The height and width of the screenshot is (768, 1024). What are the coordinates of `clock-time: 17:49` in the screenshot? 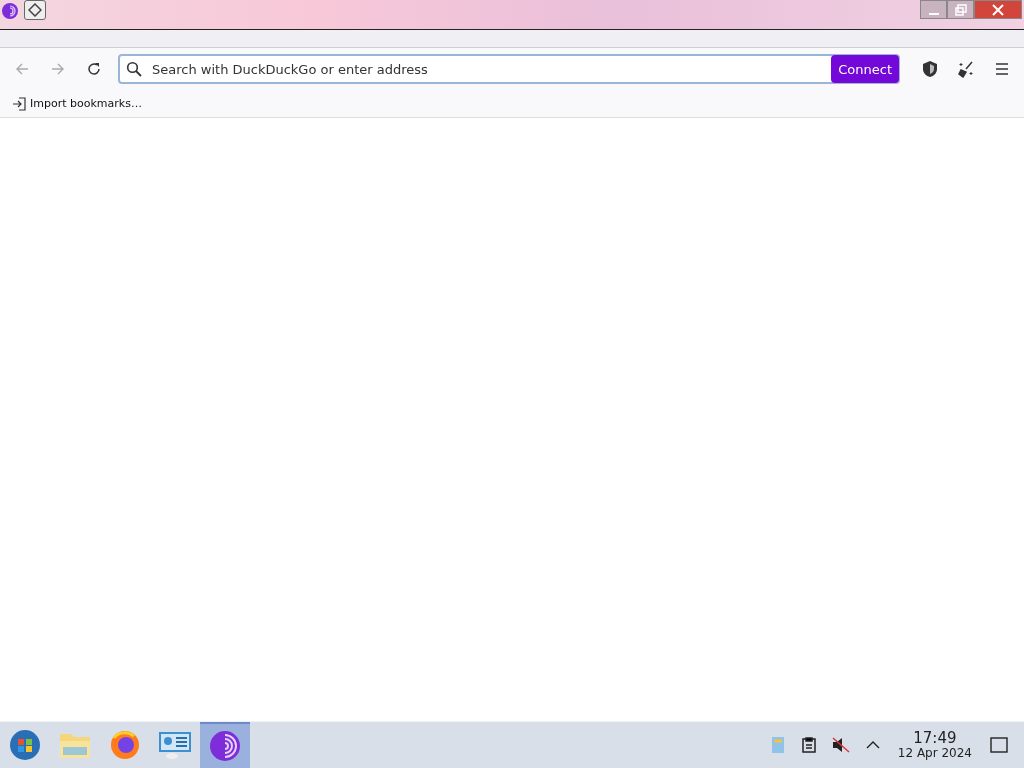 It's located at (935, 738).